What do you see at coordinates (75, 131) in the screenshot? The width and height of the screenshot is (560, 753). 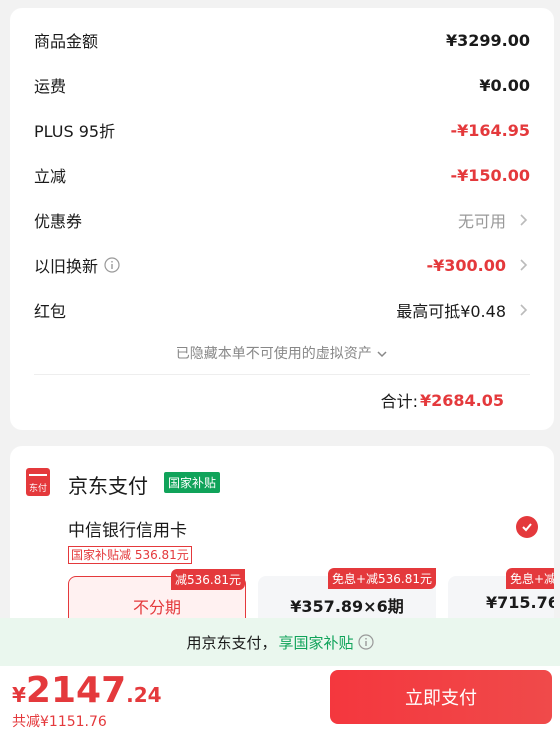 I see `row-label: PLUS 95折` at bounding box center [75, 131].